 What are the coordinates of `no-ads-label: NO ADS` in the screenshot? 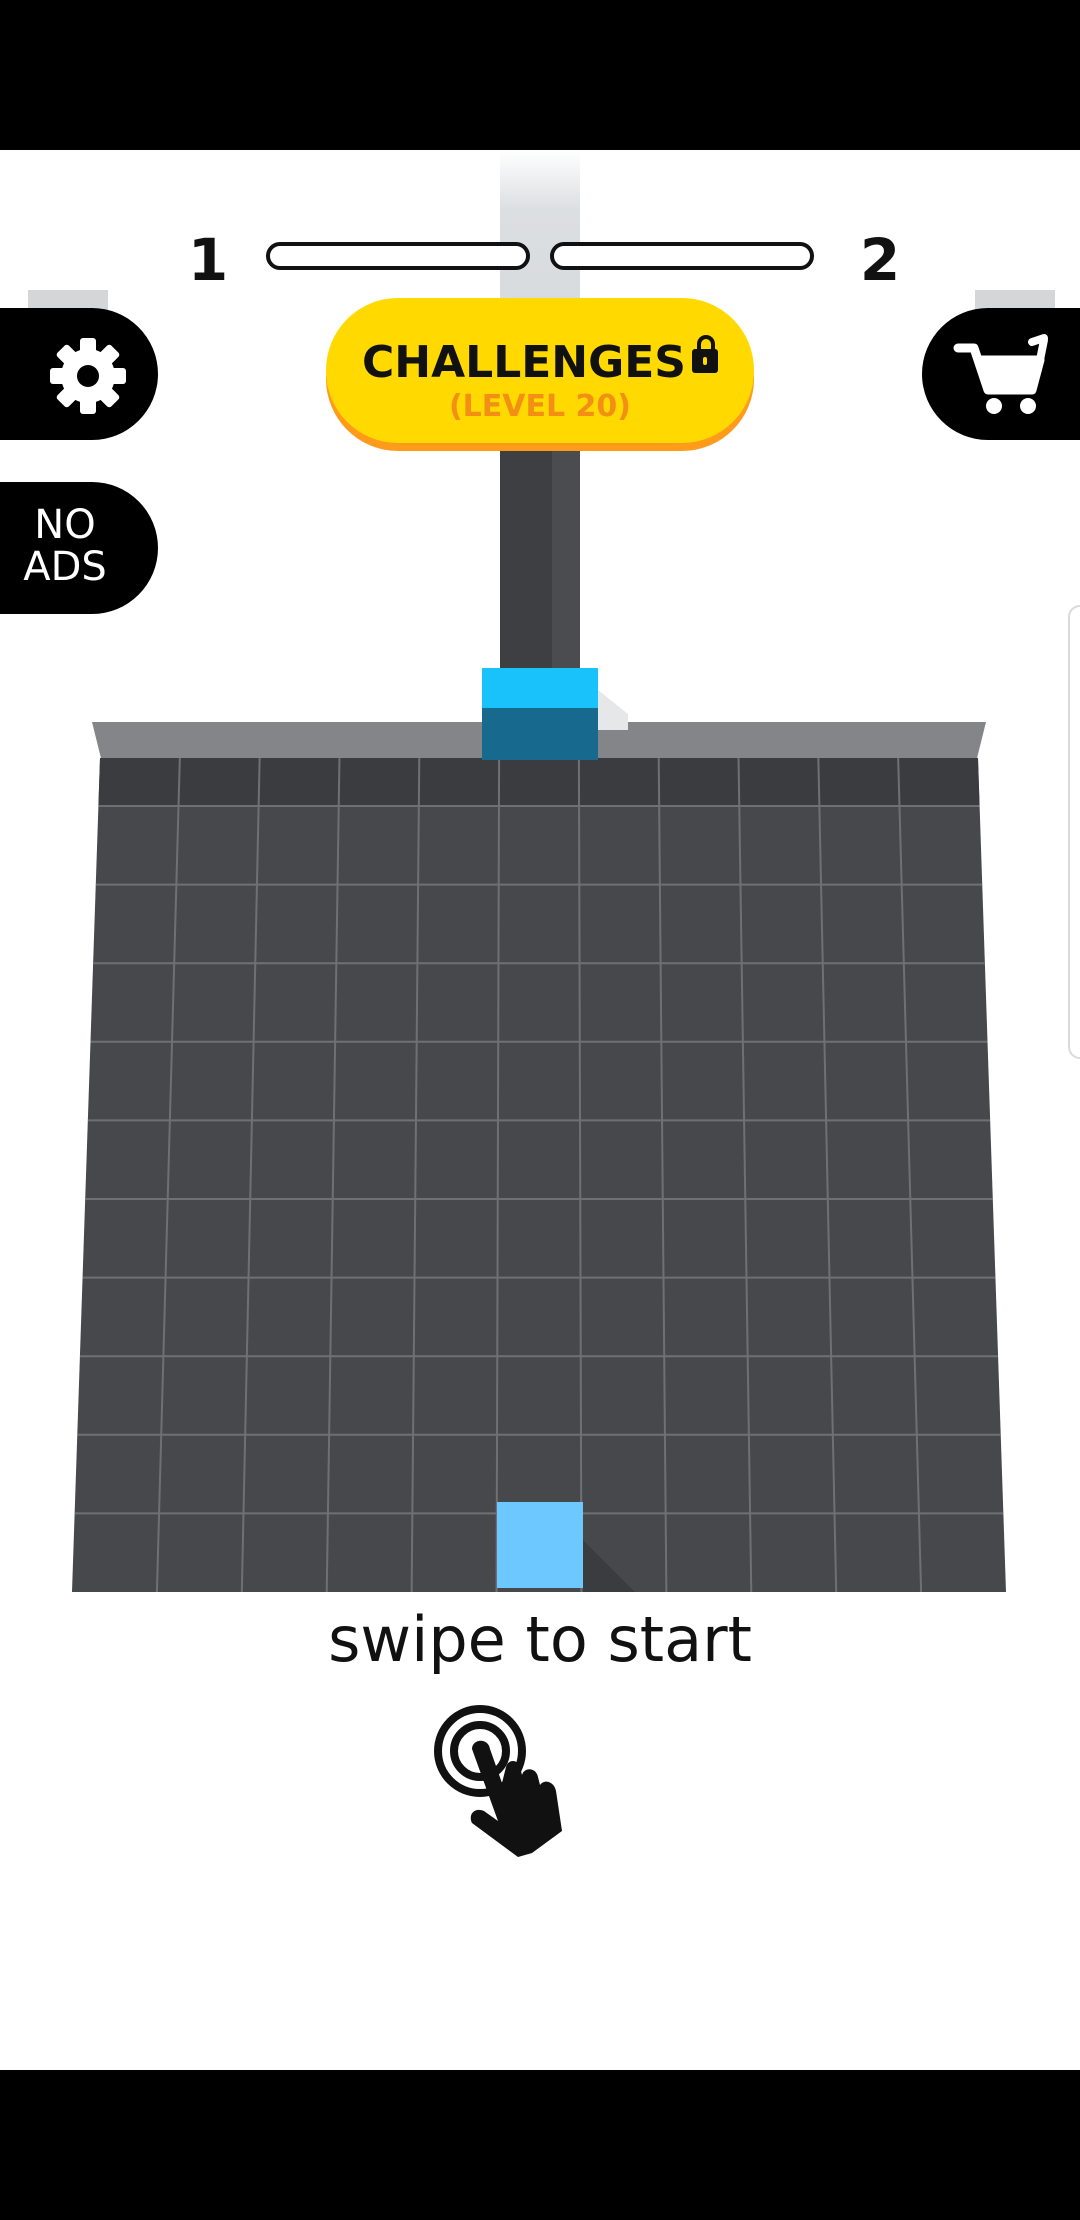 It's located at (65, 546).